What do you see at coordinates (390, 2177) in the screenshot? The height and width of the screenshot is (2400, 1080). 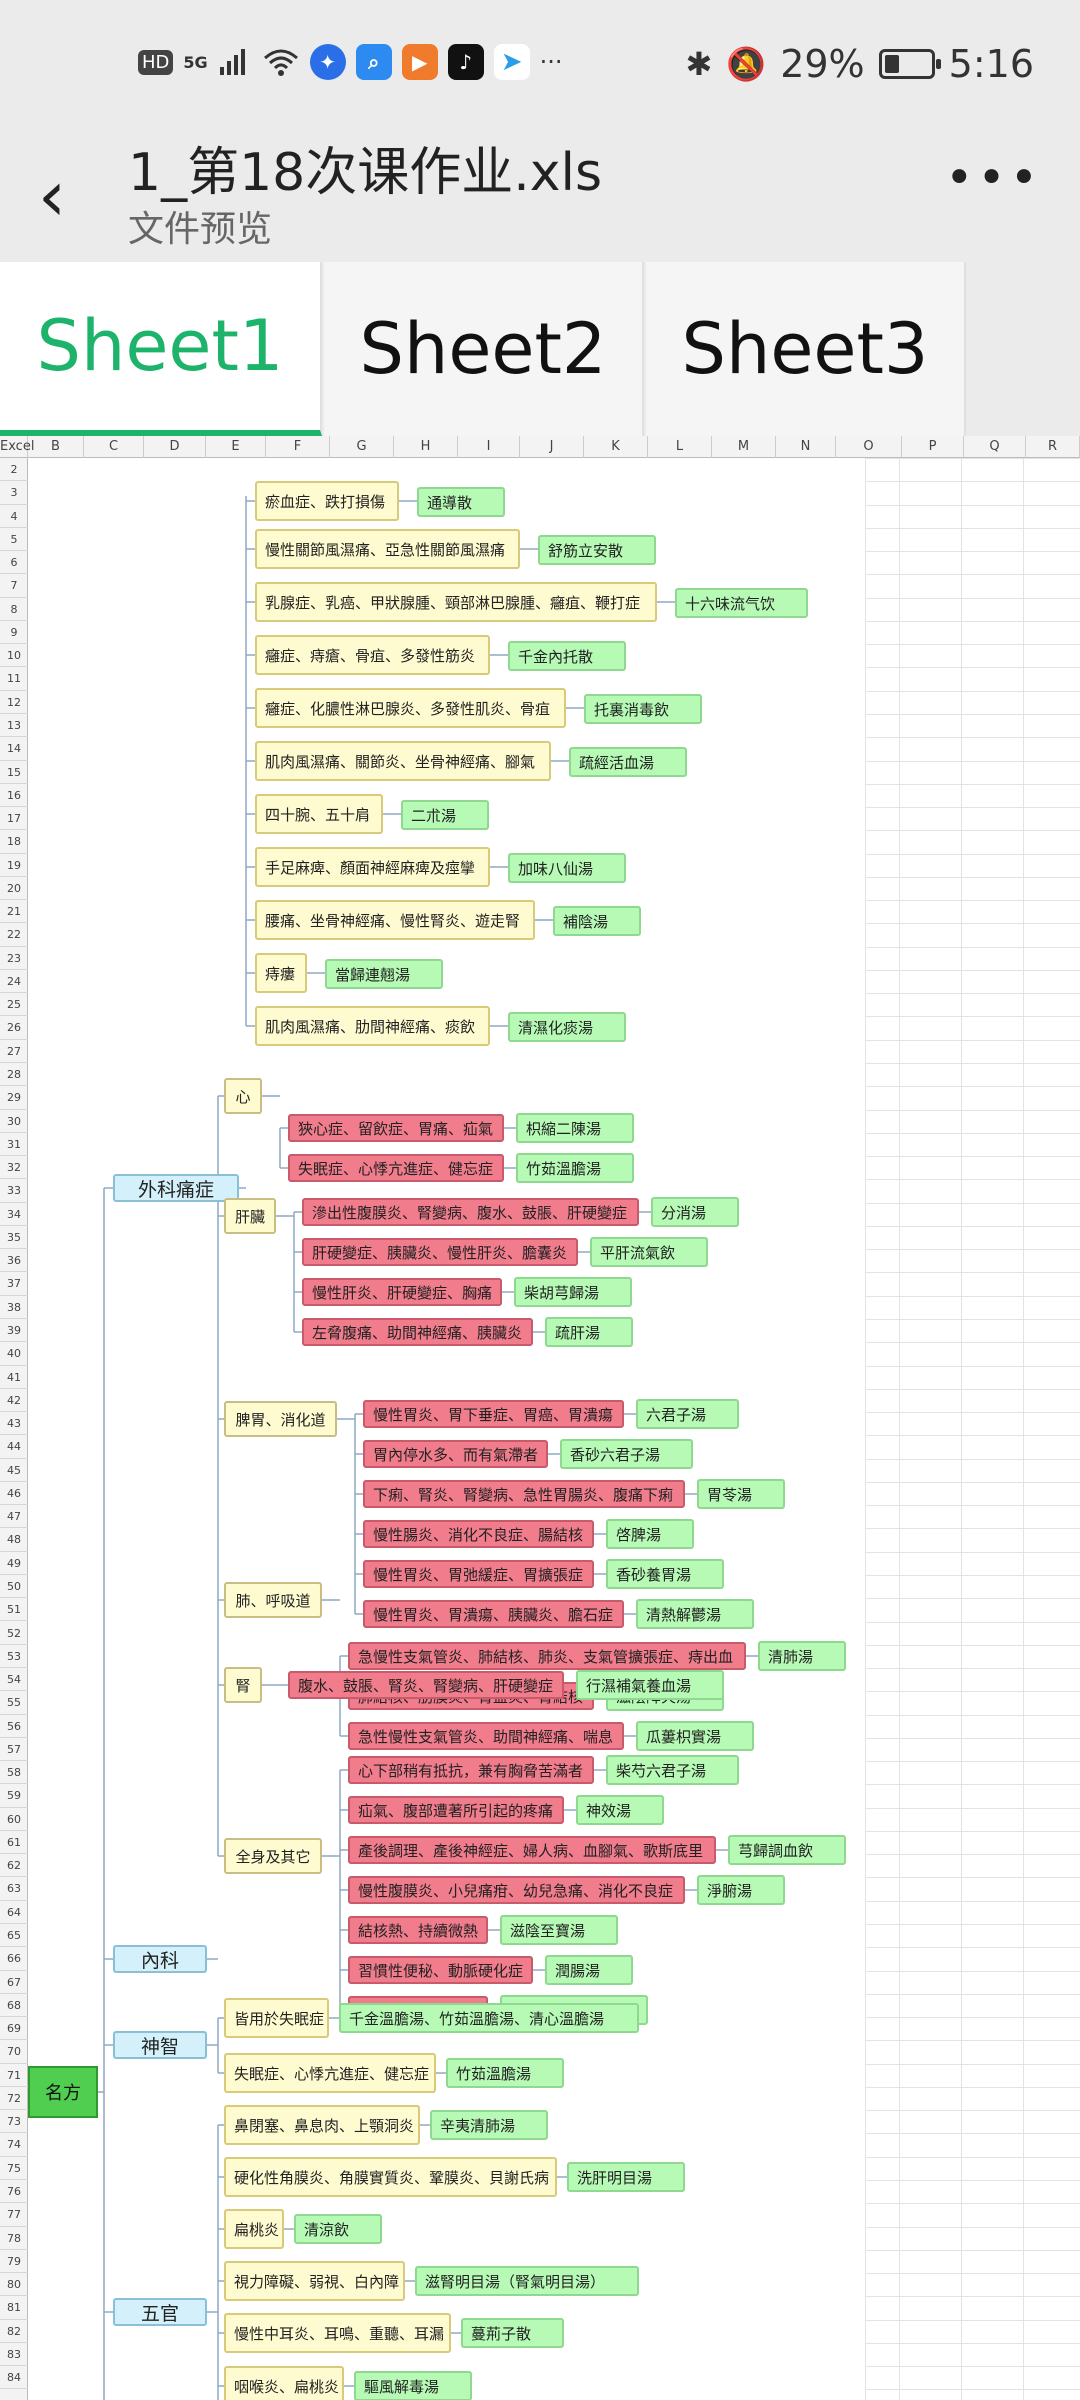 I see `condition-node: 硬化性角膜炎、角膜實質炎、鞏膜炎、貝謝氏病` at bounding box center [390, 2177].